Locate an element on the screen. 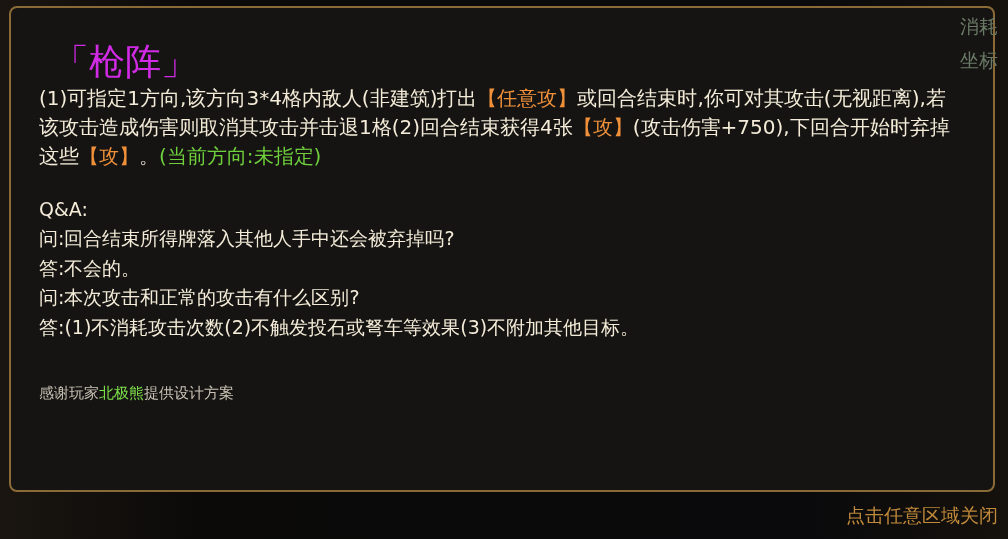 The image size is (1008, 539). qa-line: 答:不会的。 is located at coordinates (90, 268).